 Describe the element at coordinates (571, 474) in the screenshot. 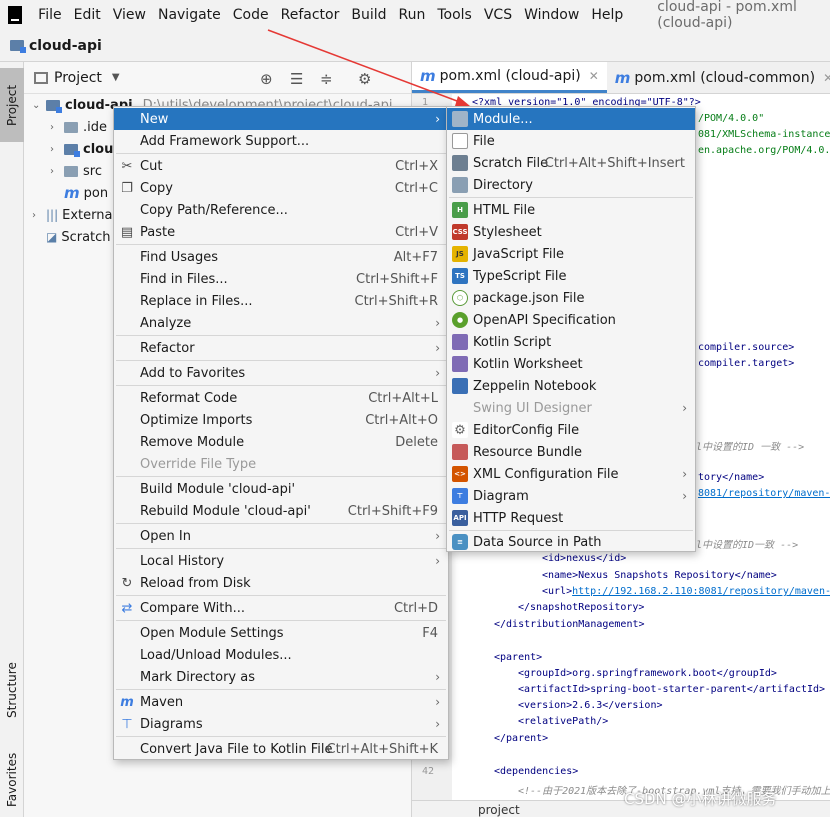

I see `submenu-item-xml-config: <> XML Configuration File ›` at that location.